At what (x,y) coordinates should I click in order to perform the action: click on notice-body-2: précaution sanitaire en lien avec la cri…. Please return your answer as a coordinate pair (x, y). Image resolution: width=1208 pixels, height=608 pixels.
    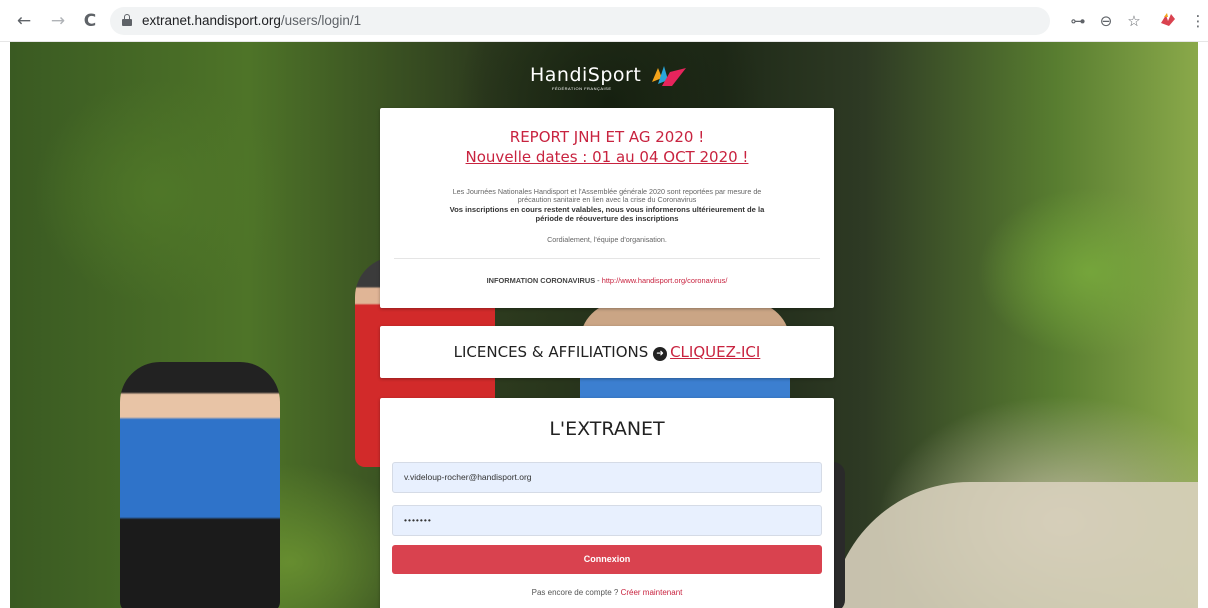
    Looking at the image, I should click on (607, 199).